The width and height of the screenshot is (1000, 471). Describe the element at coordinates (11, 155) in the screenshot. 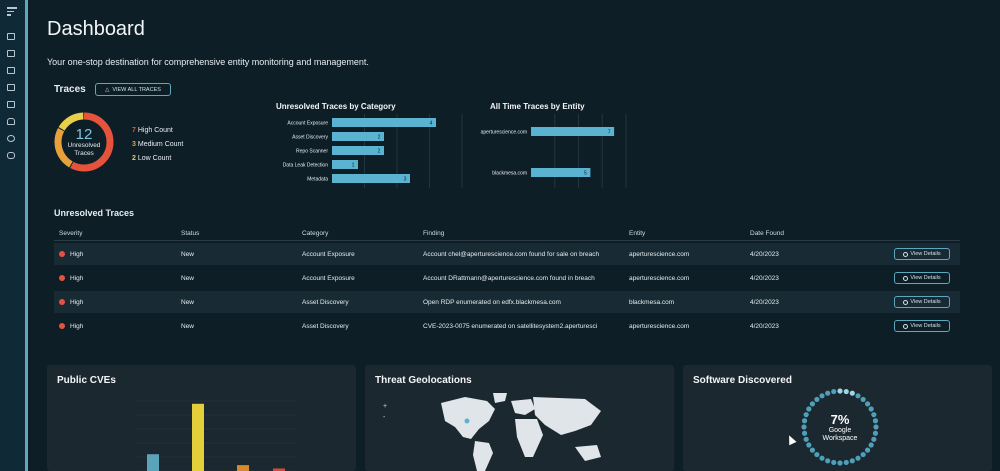

I see `users-icon` at that location.